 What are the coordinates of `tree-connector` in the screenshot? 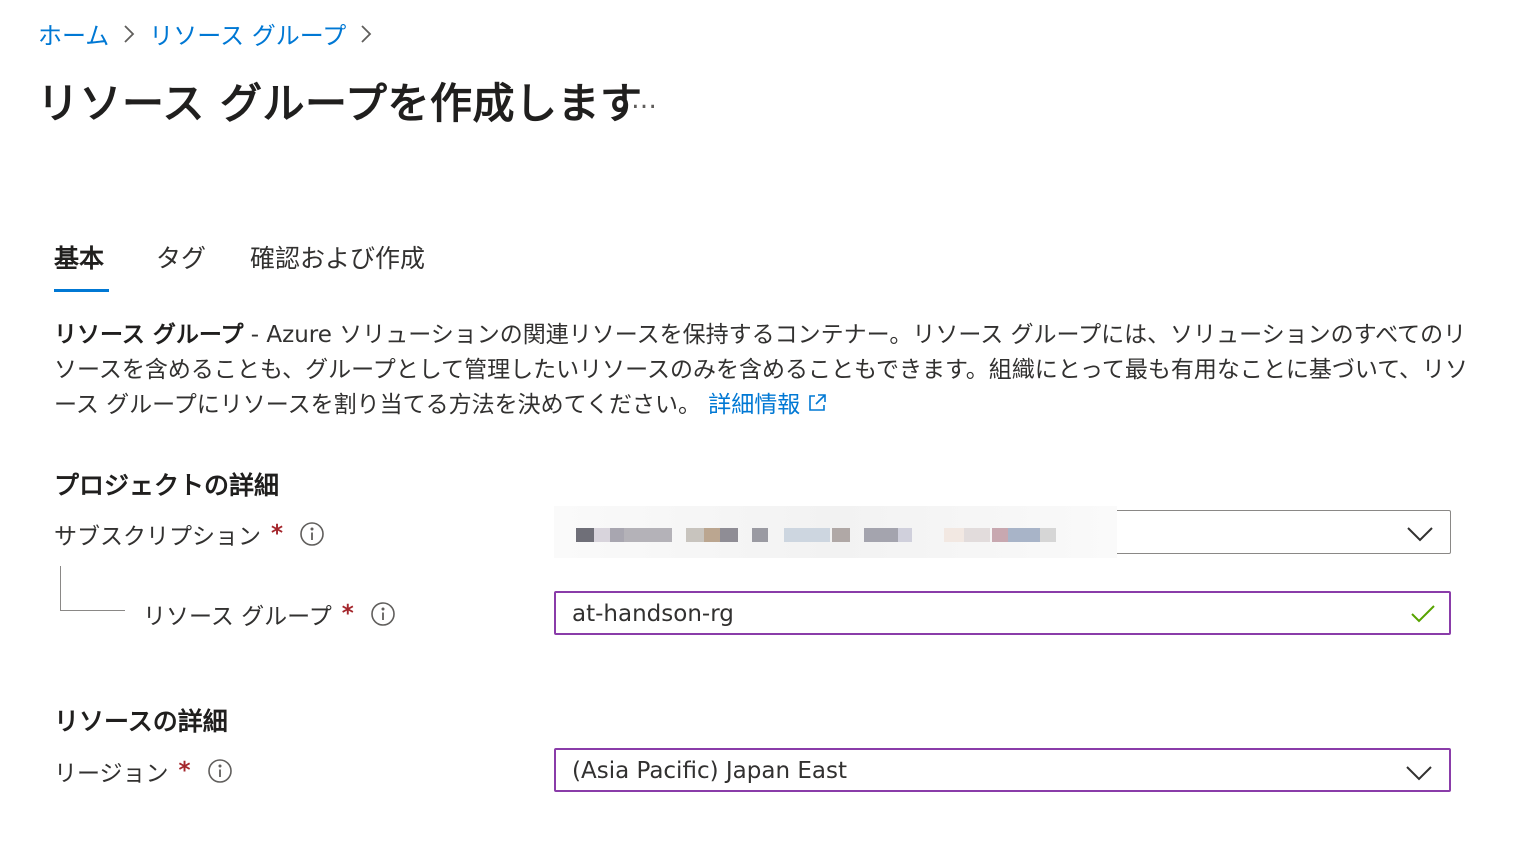 It's located at (92, 588).